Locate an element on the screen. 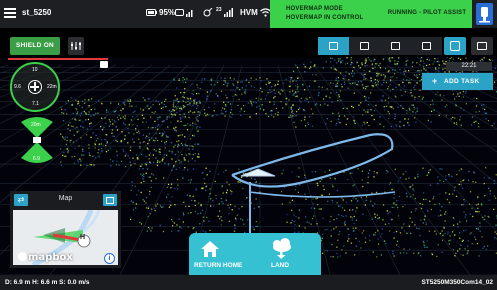 The image size is (497, 290). attitude-left-value: 9.6 is located at coordinates (17, 87).